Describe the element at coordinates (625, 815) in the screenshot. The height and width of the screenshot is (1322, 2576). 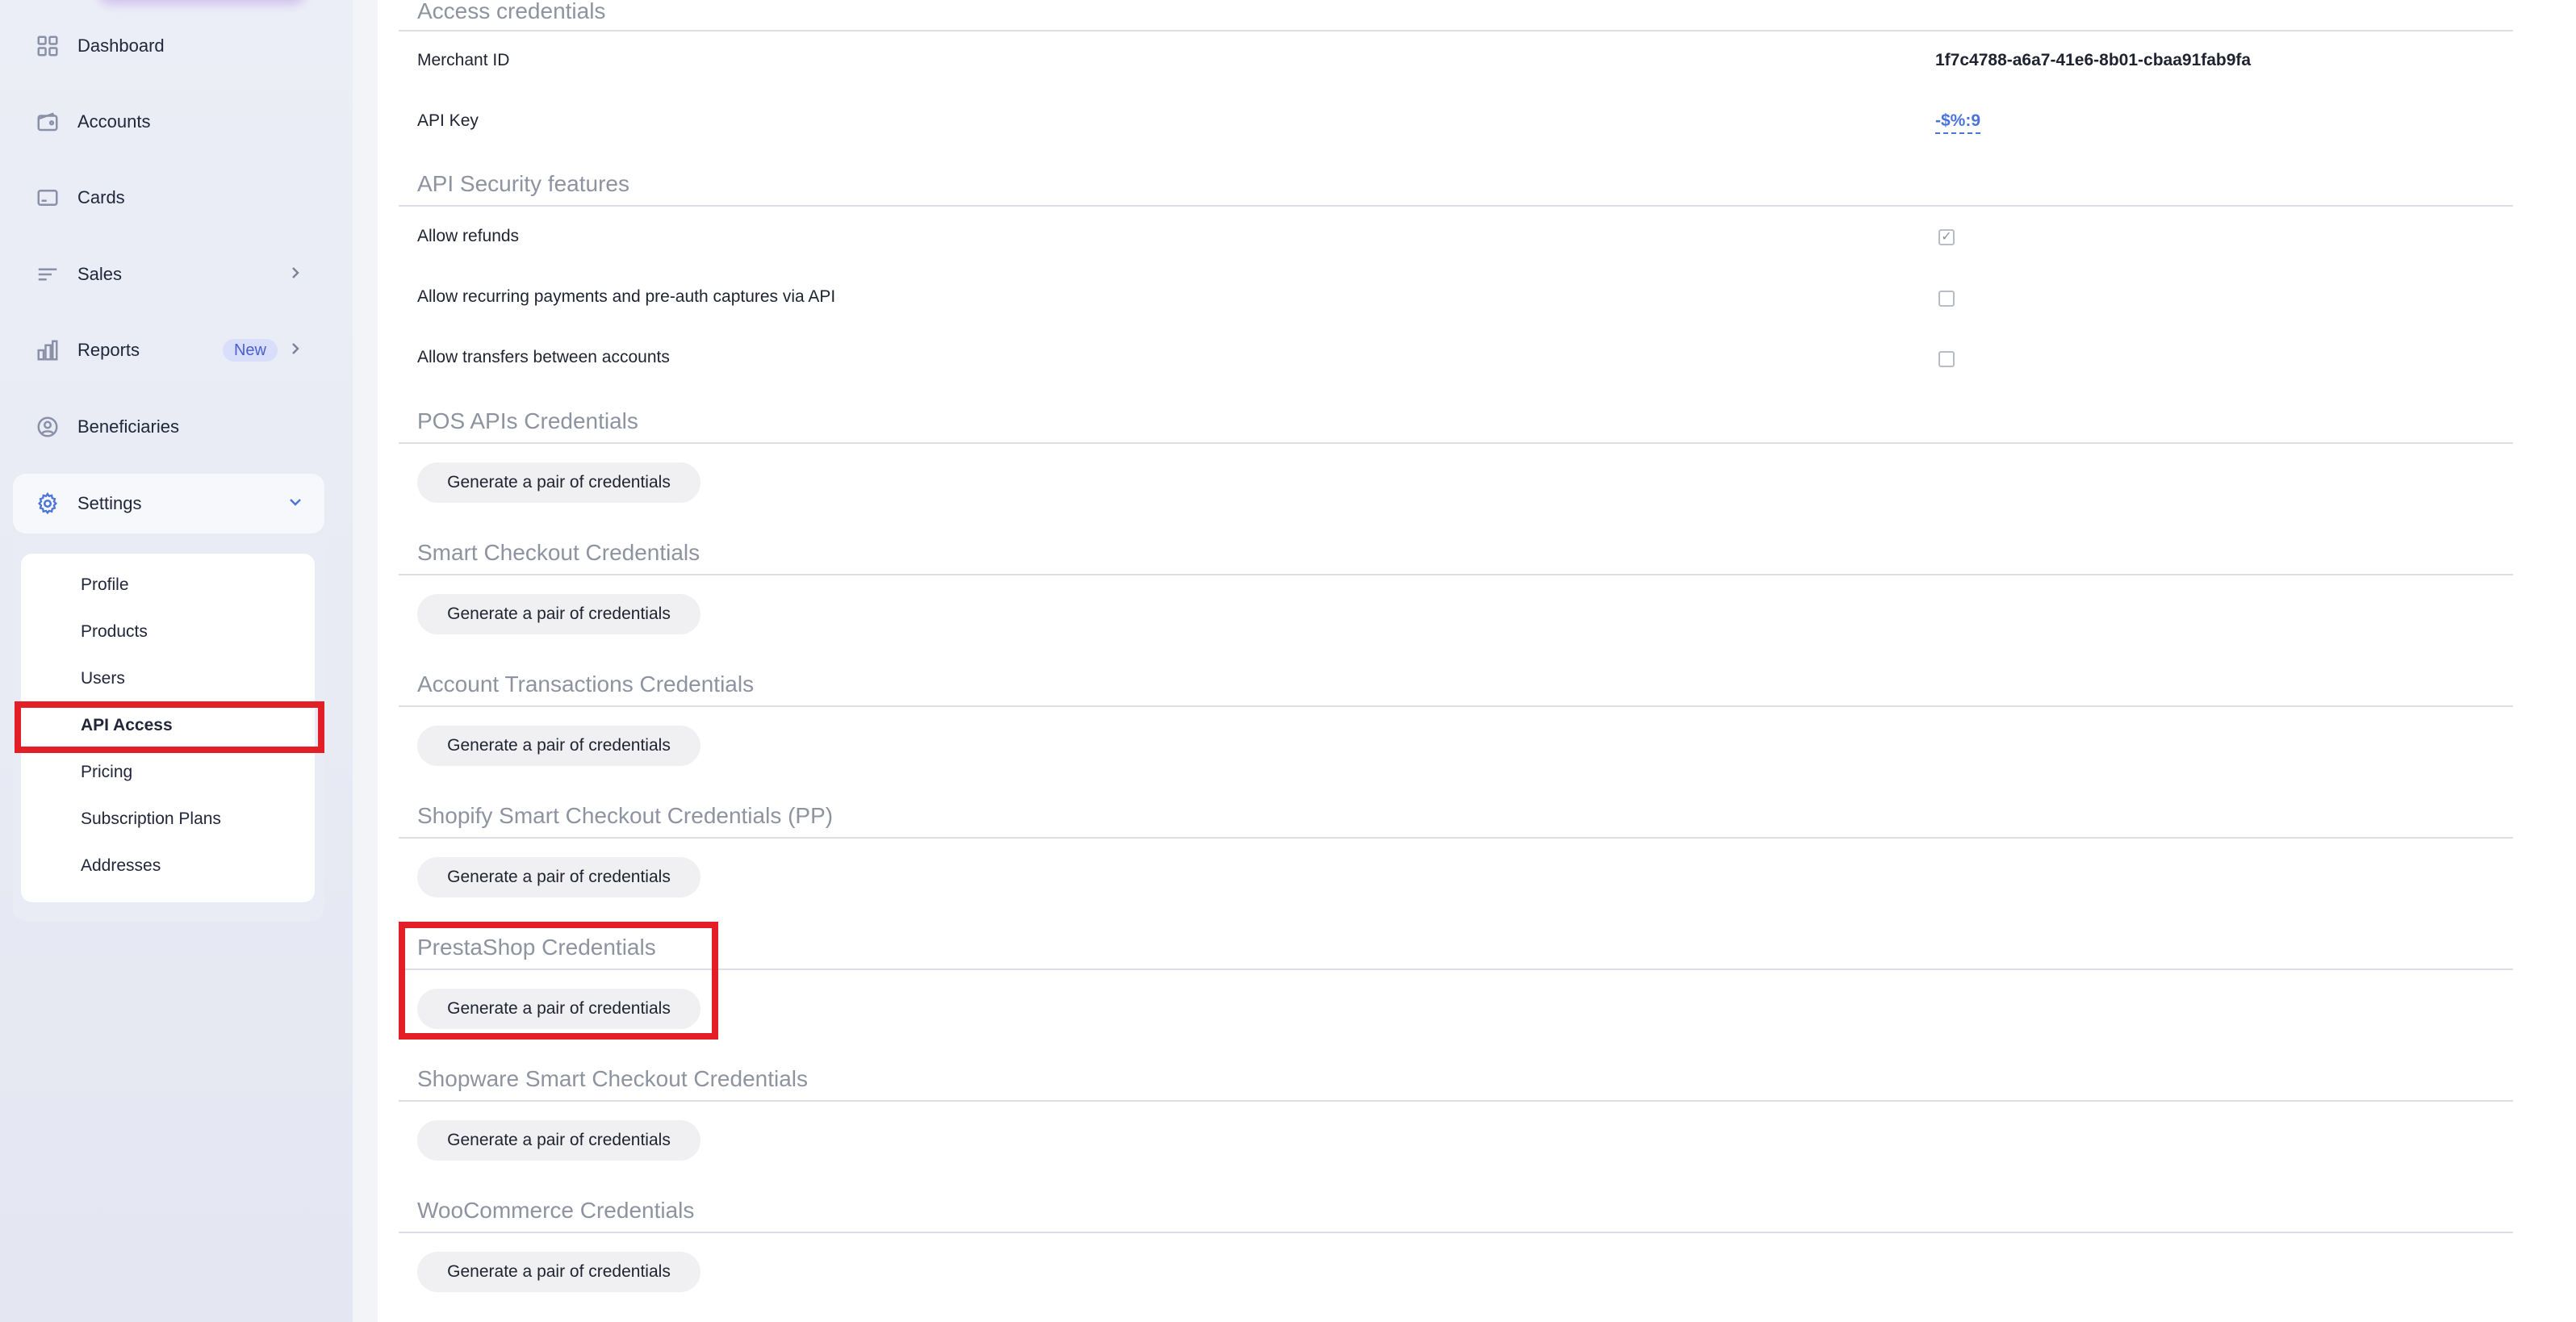
I see `section-title-shopify: Shopify Smart Checkout Credentials (PP)` at that location.